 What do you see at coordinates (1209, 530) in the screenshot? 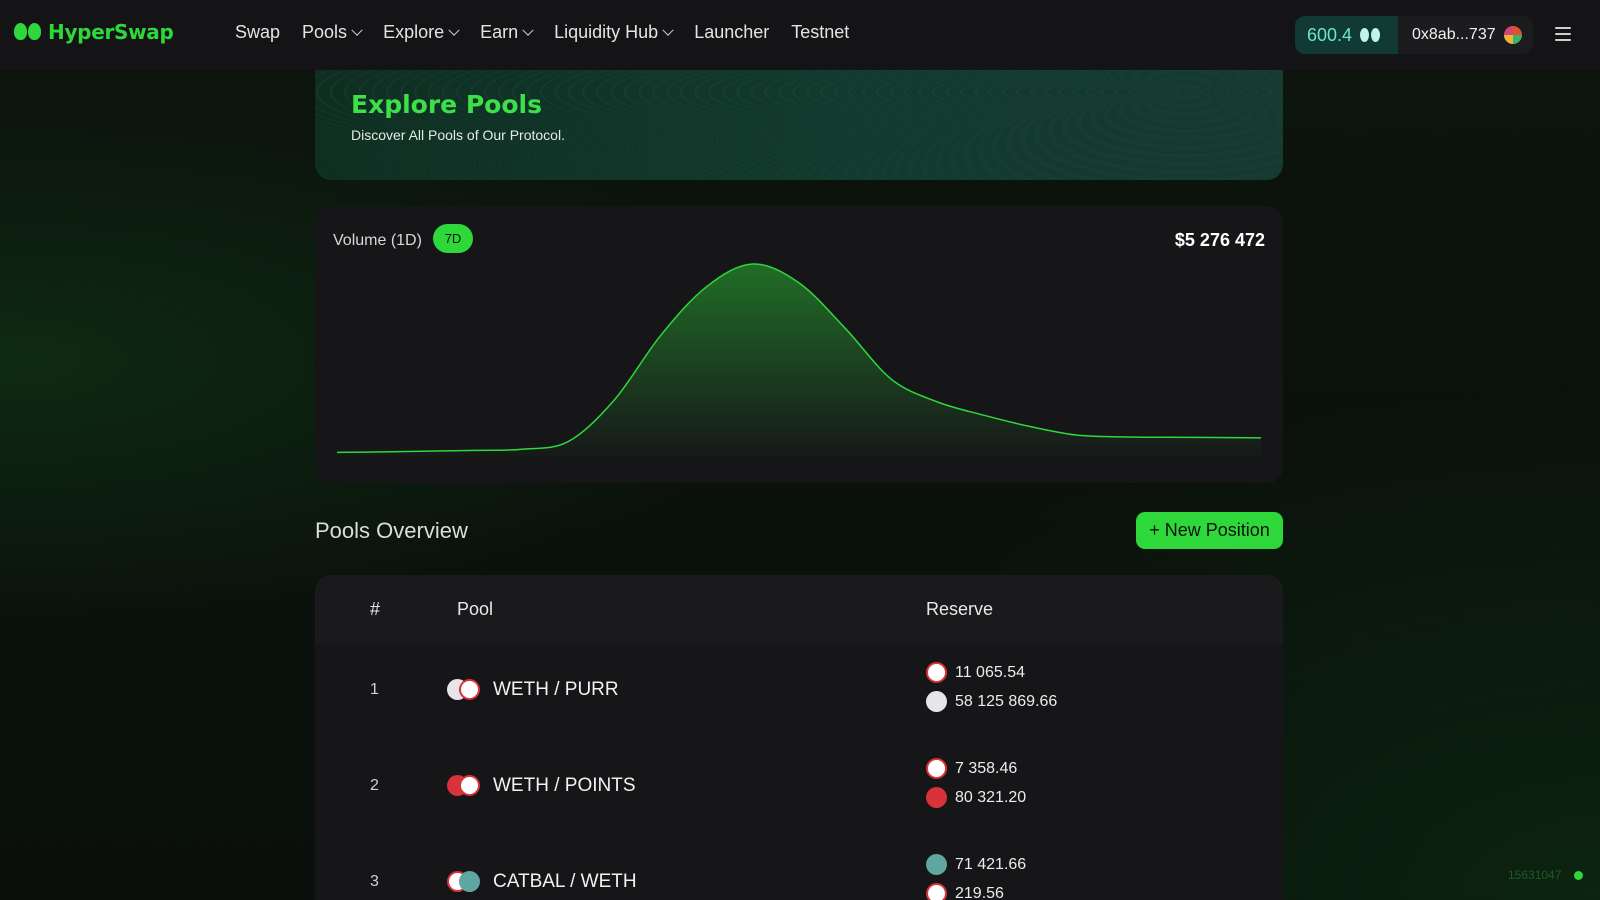
I see `new-position-button: + New Position` at bounding box center [1209, 530].